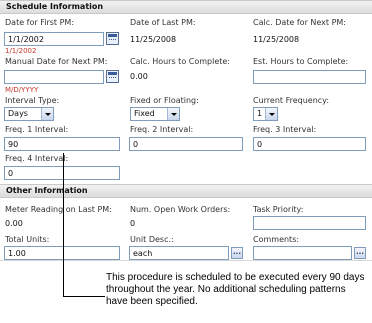 The width and height of the screenshot is (372, 323). I want to click on freq3-input, so click(309, 144).